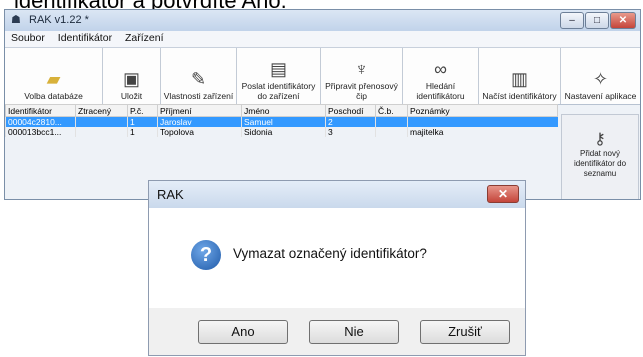  I want to click on toolbar-nastaveni-button: ✧ Nastavení aplikace, so click(600, 76).